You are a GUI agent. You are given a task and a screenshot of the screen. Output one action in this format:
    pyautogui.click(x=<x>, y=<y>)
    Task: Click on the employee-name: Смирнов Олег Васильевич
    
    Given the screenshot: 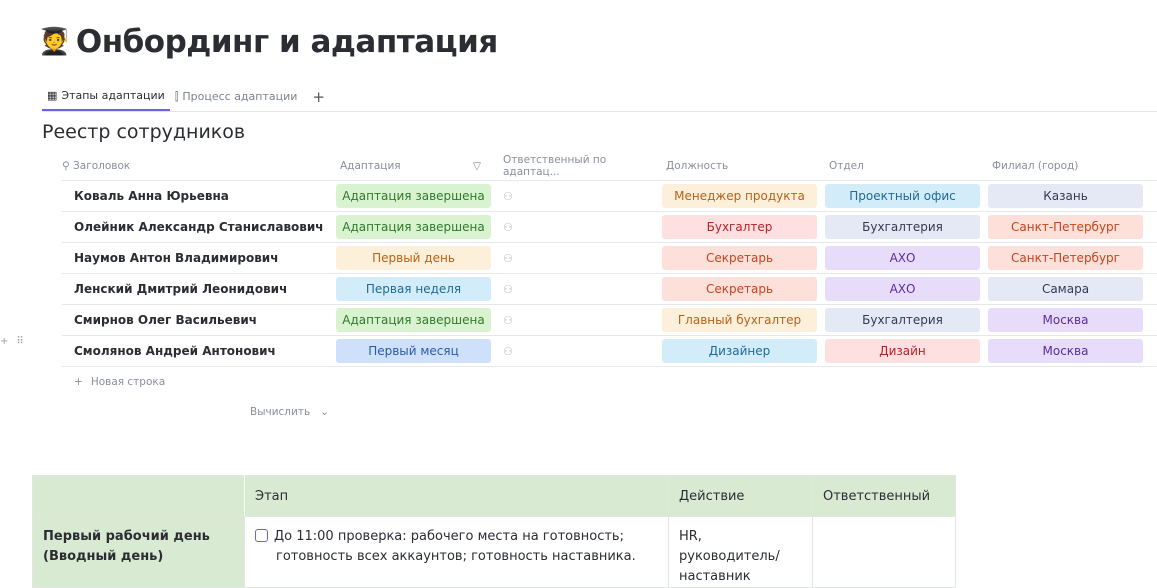 What is the action you would take?
    pyautogui.click(x=197, y=320)
    